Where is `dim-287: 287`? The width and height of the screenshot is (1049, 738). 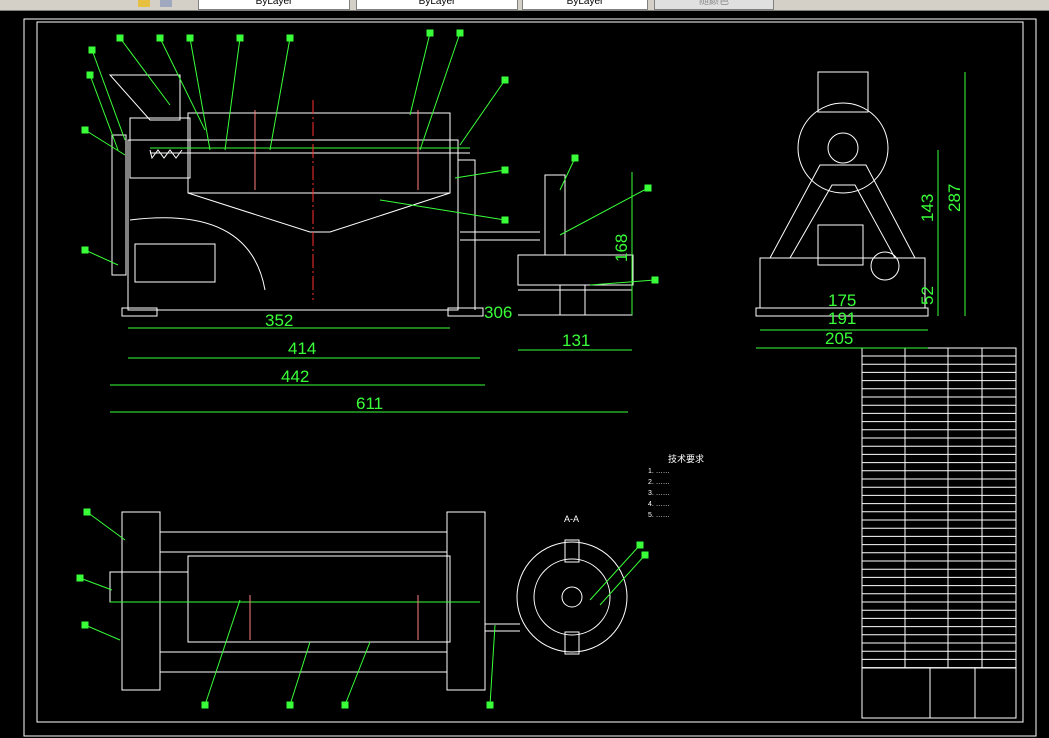
dim-287: 287 is located at coordinates (954, 198).